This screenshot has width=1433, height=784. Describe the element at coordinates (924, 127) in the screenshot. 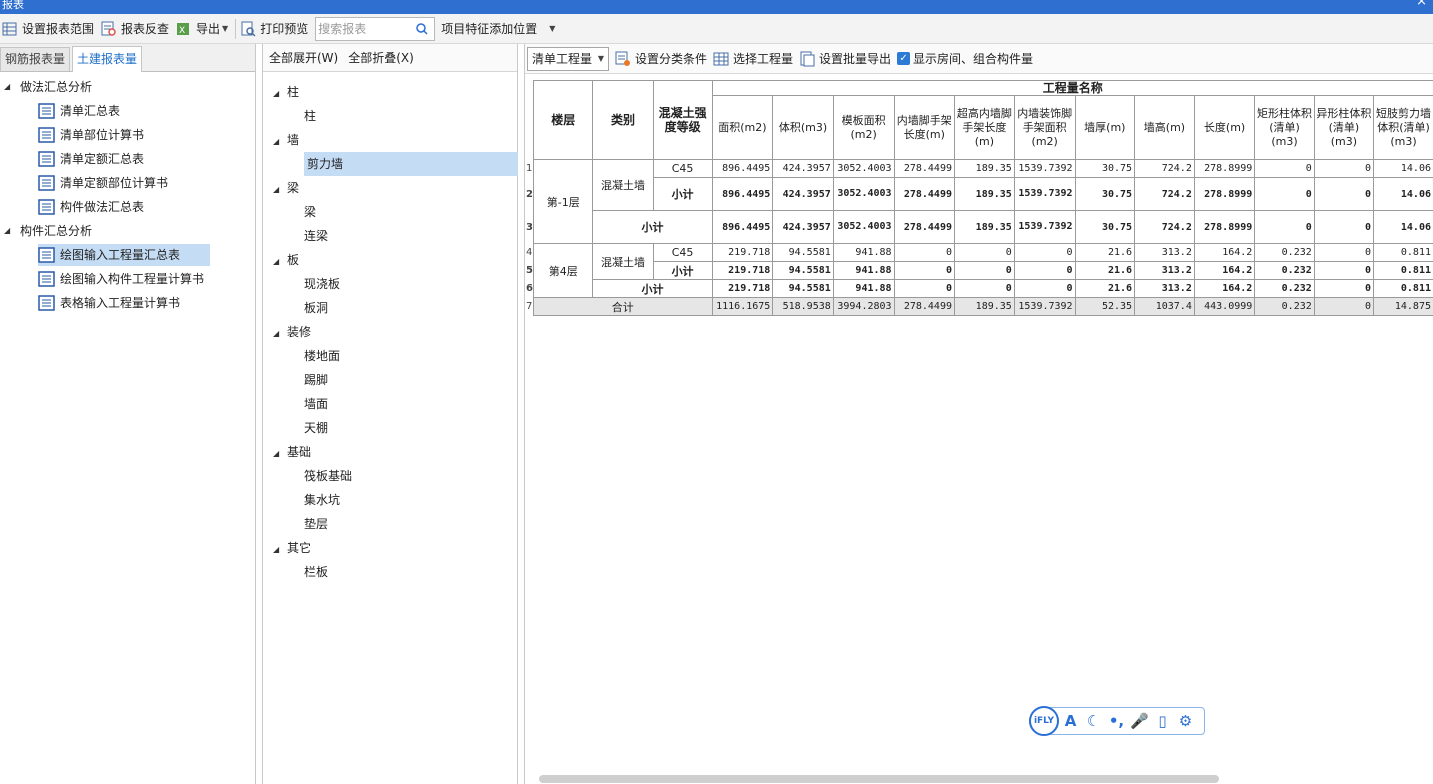

I see `column-header: 内墙脚手架长度(m)` at that location.